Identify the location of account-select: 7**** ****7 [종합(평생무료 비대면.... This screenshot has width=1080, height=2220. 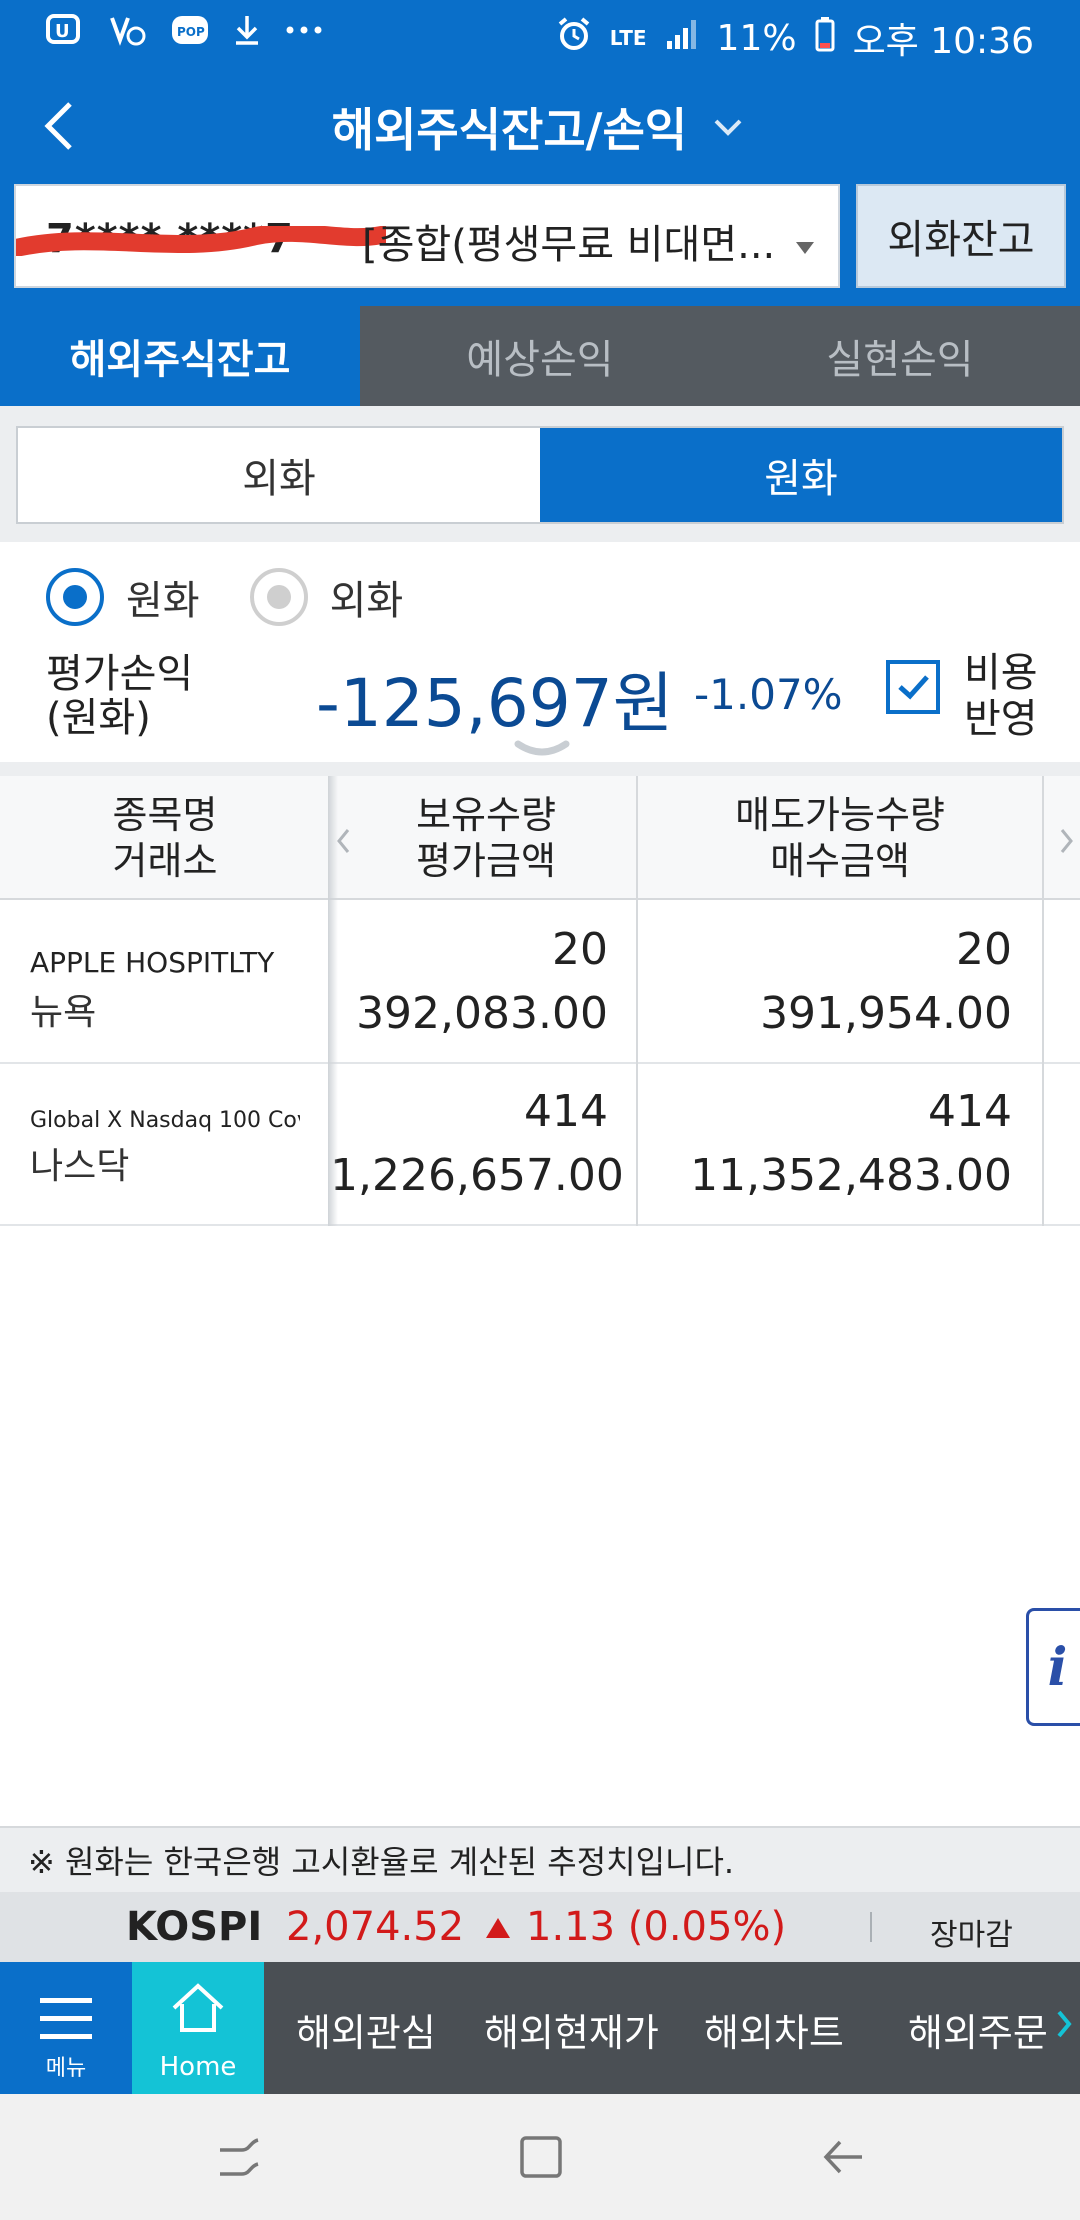
(427, 236).